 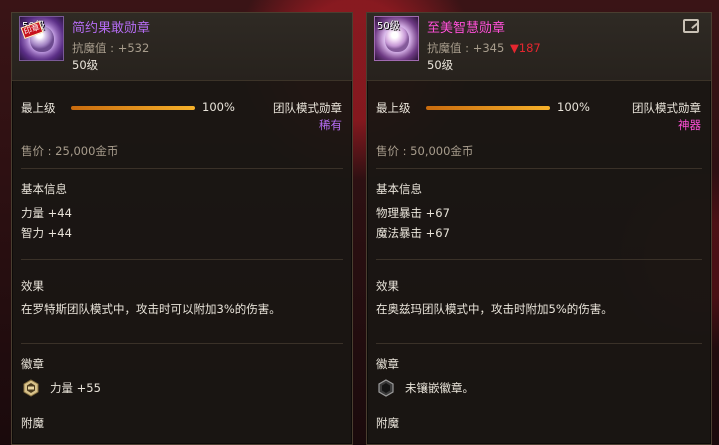 I want to click on effect-text: 在罗特斯团队模式中，攻击时可以附加3%的伤害。, so click(x=151, y=309).